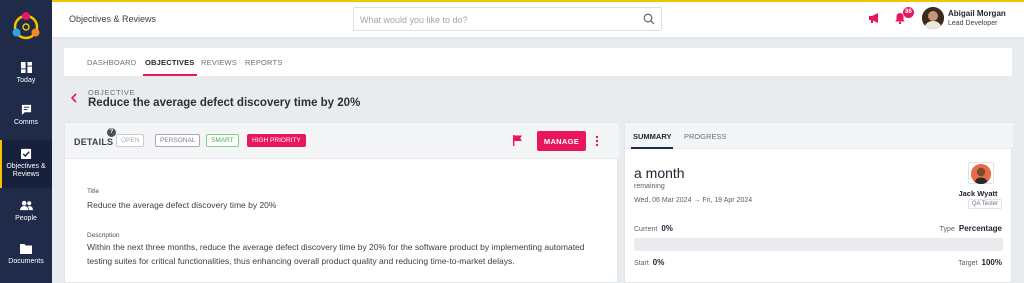 This screenshot has height=283, width=1024. I want to click on target-value: 100%, so click(991, 262).